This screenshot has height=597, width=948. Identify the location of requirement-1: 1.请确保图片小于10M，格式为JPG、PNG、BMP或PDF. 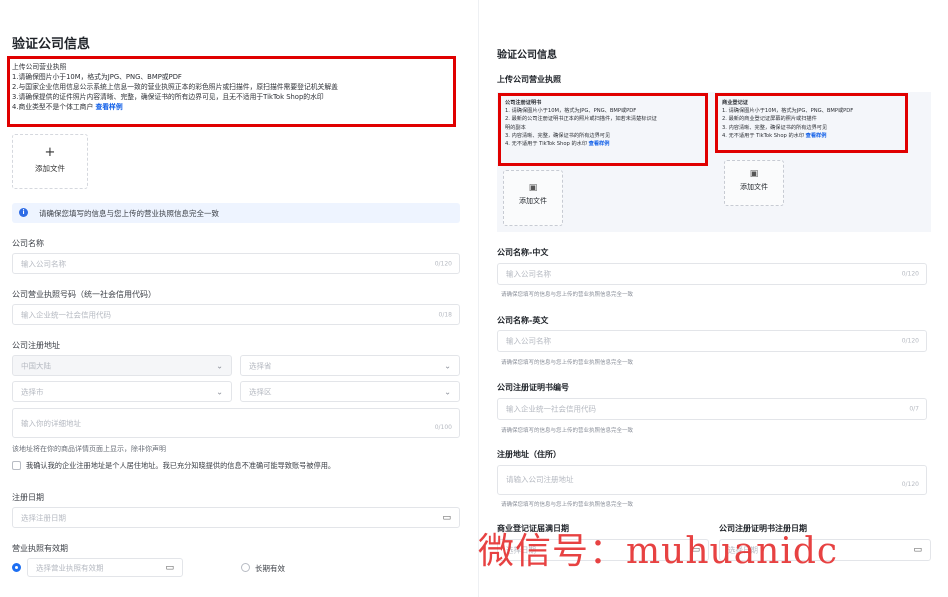
(97, 77).